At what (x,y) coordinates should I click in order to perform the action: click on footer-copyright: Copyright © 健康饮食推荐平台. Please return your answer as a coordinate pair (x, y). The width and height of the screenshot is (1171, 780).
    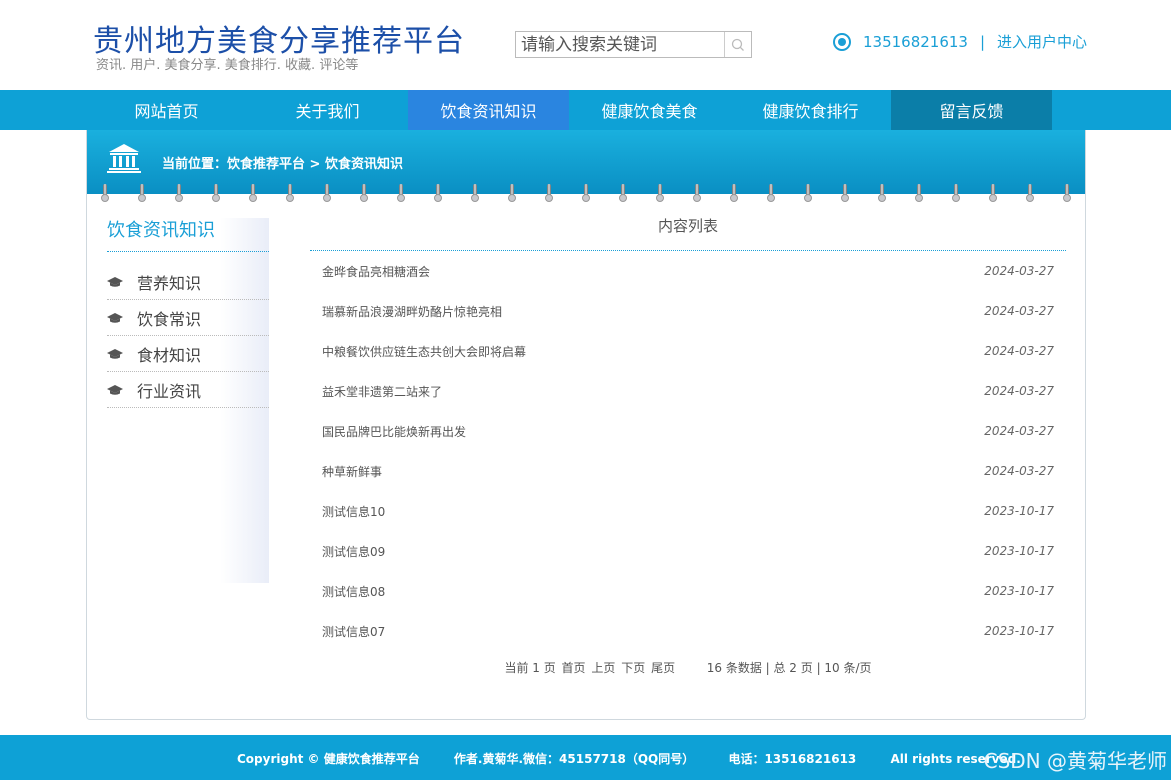
    Looking at the image, I should click on (328, 759).